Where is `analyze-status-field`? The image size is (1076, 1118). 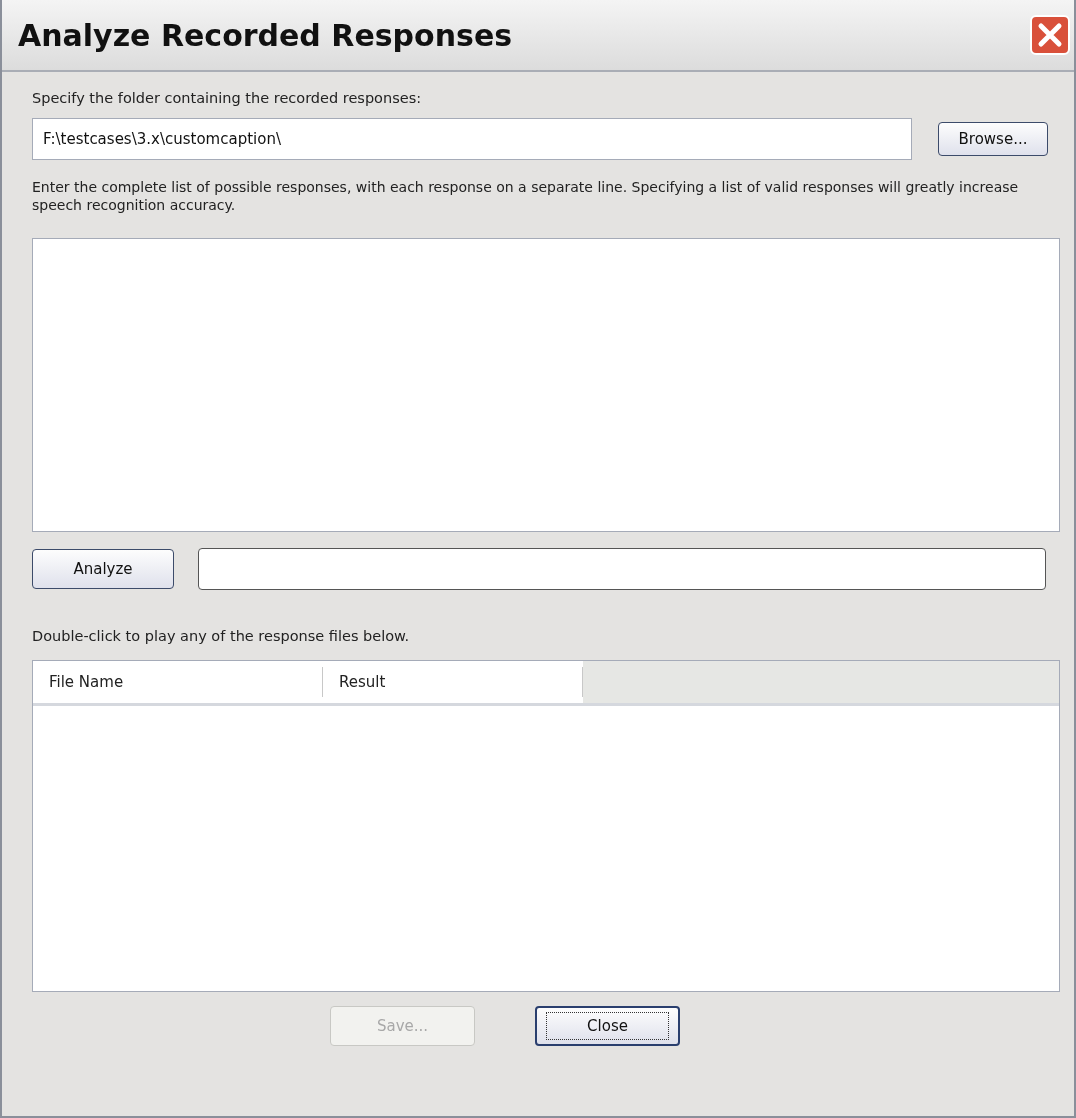
analyze-status-field is located at coordinates (622, 569).